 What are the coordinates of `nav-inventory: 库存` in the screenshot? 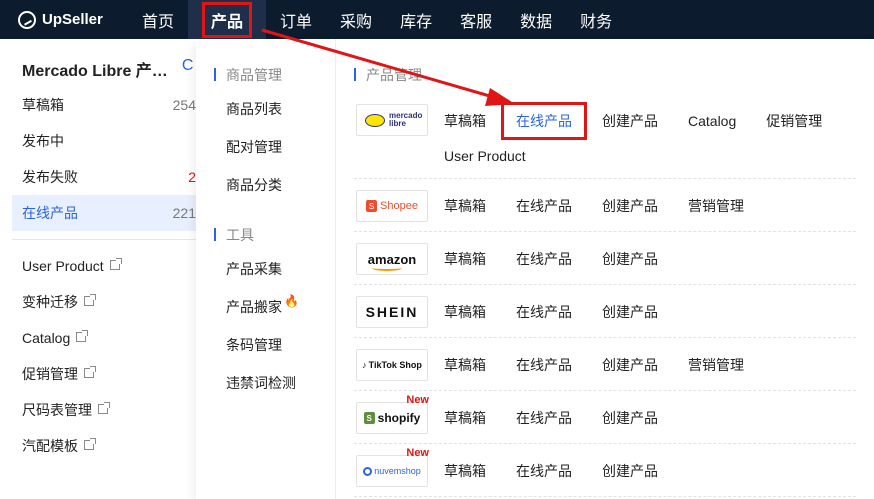 It's located at (416, 19).